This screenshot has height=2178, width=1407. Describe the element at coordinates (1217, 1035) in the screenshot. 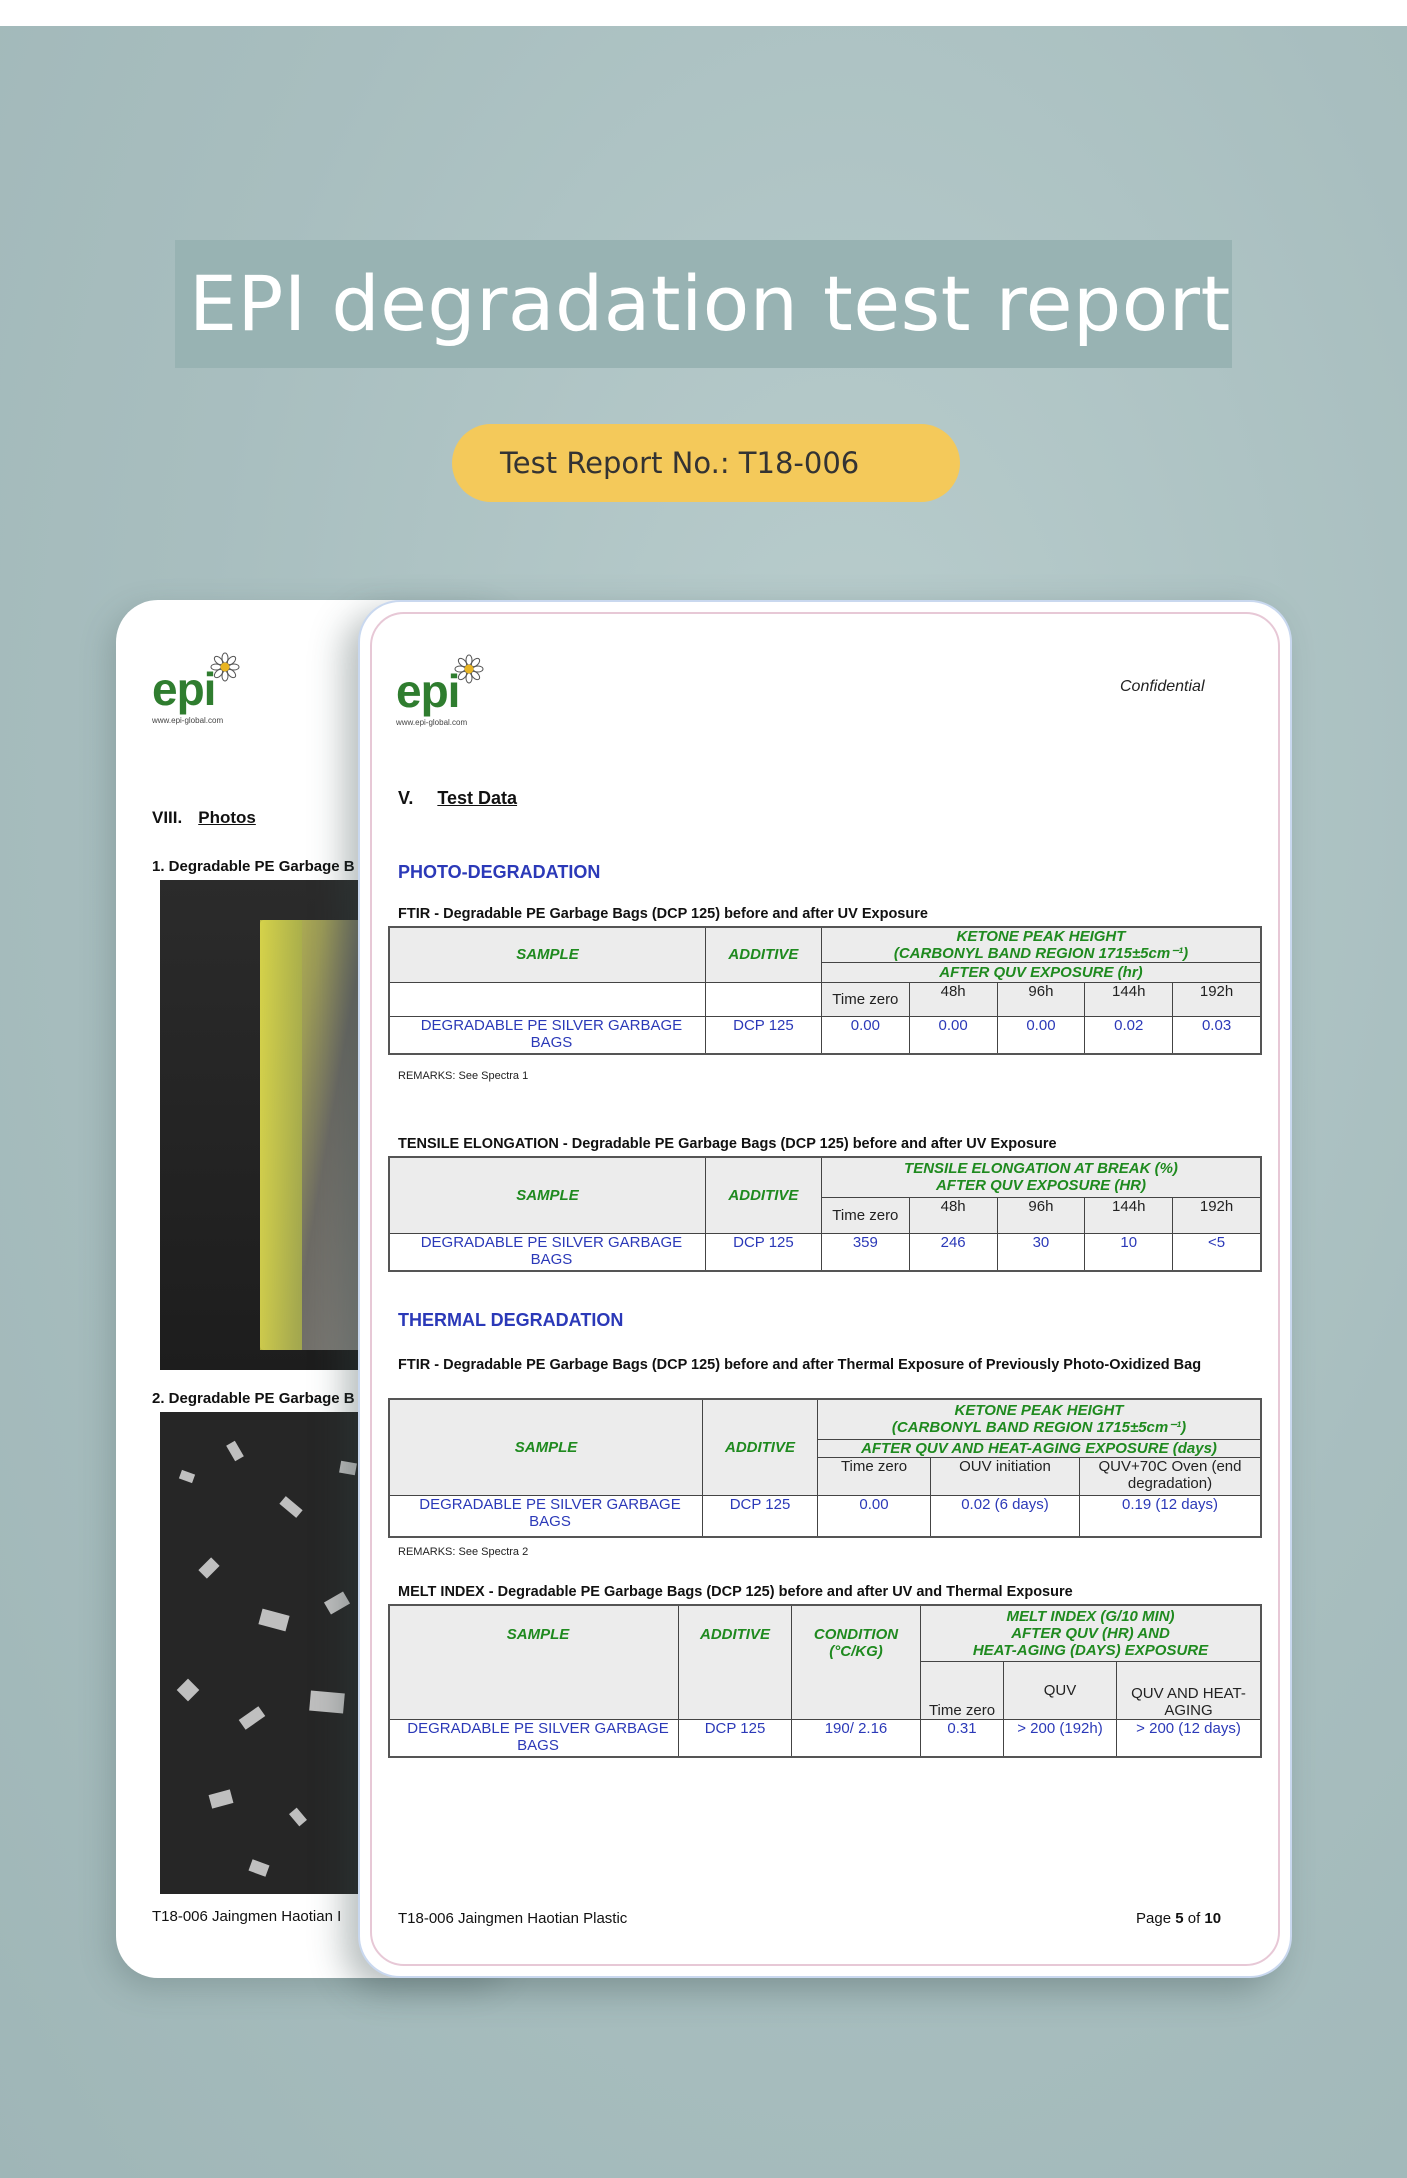

I see `value-cell: 0.03` at that location.